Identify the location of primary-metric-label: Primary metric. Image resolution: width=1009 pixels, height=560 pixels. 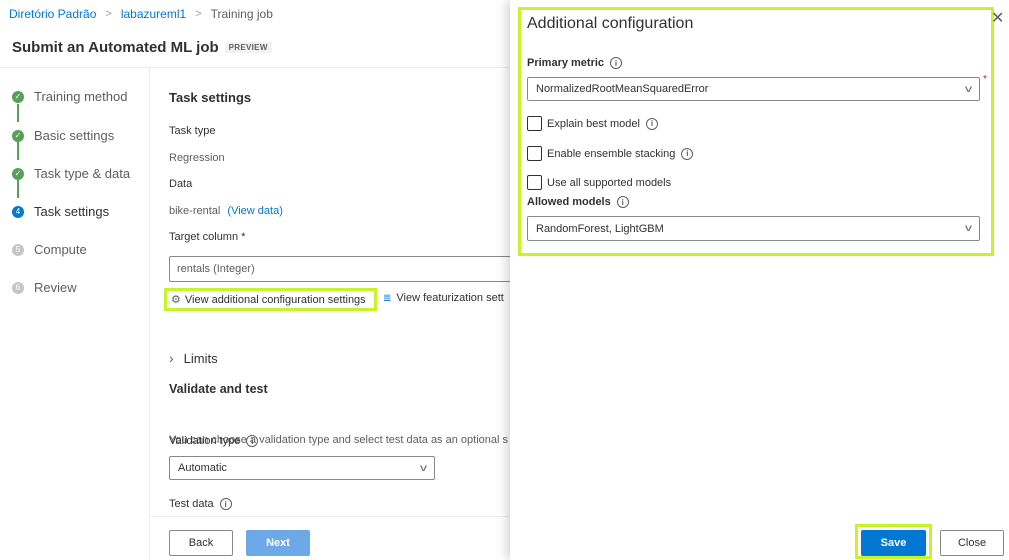
(566, 63).